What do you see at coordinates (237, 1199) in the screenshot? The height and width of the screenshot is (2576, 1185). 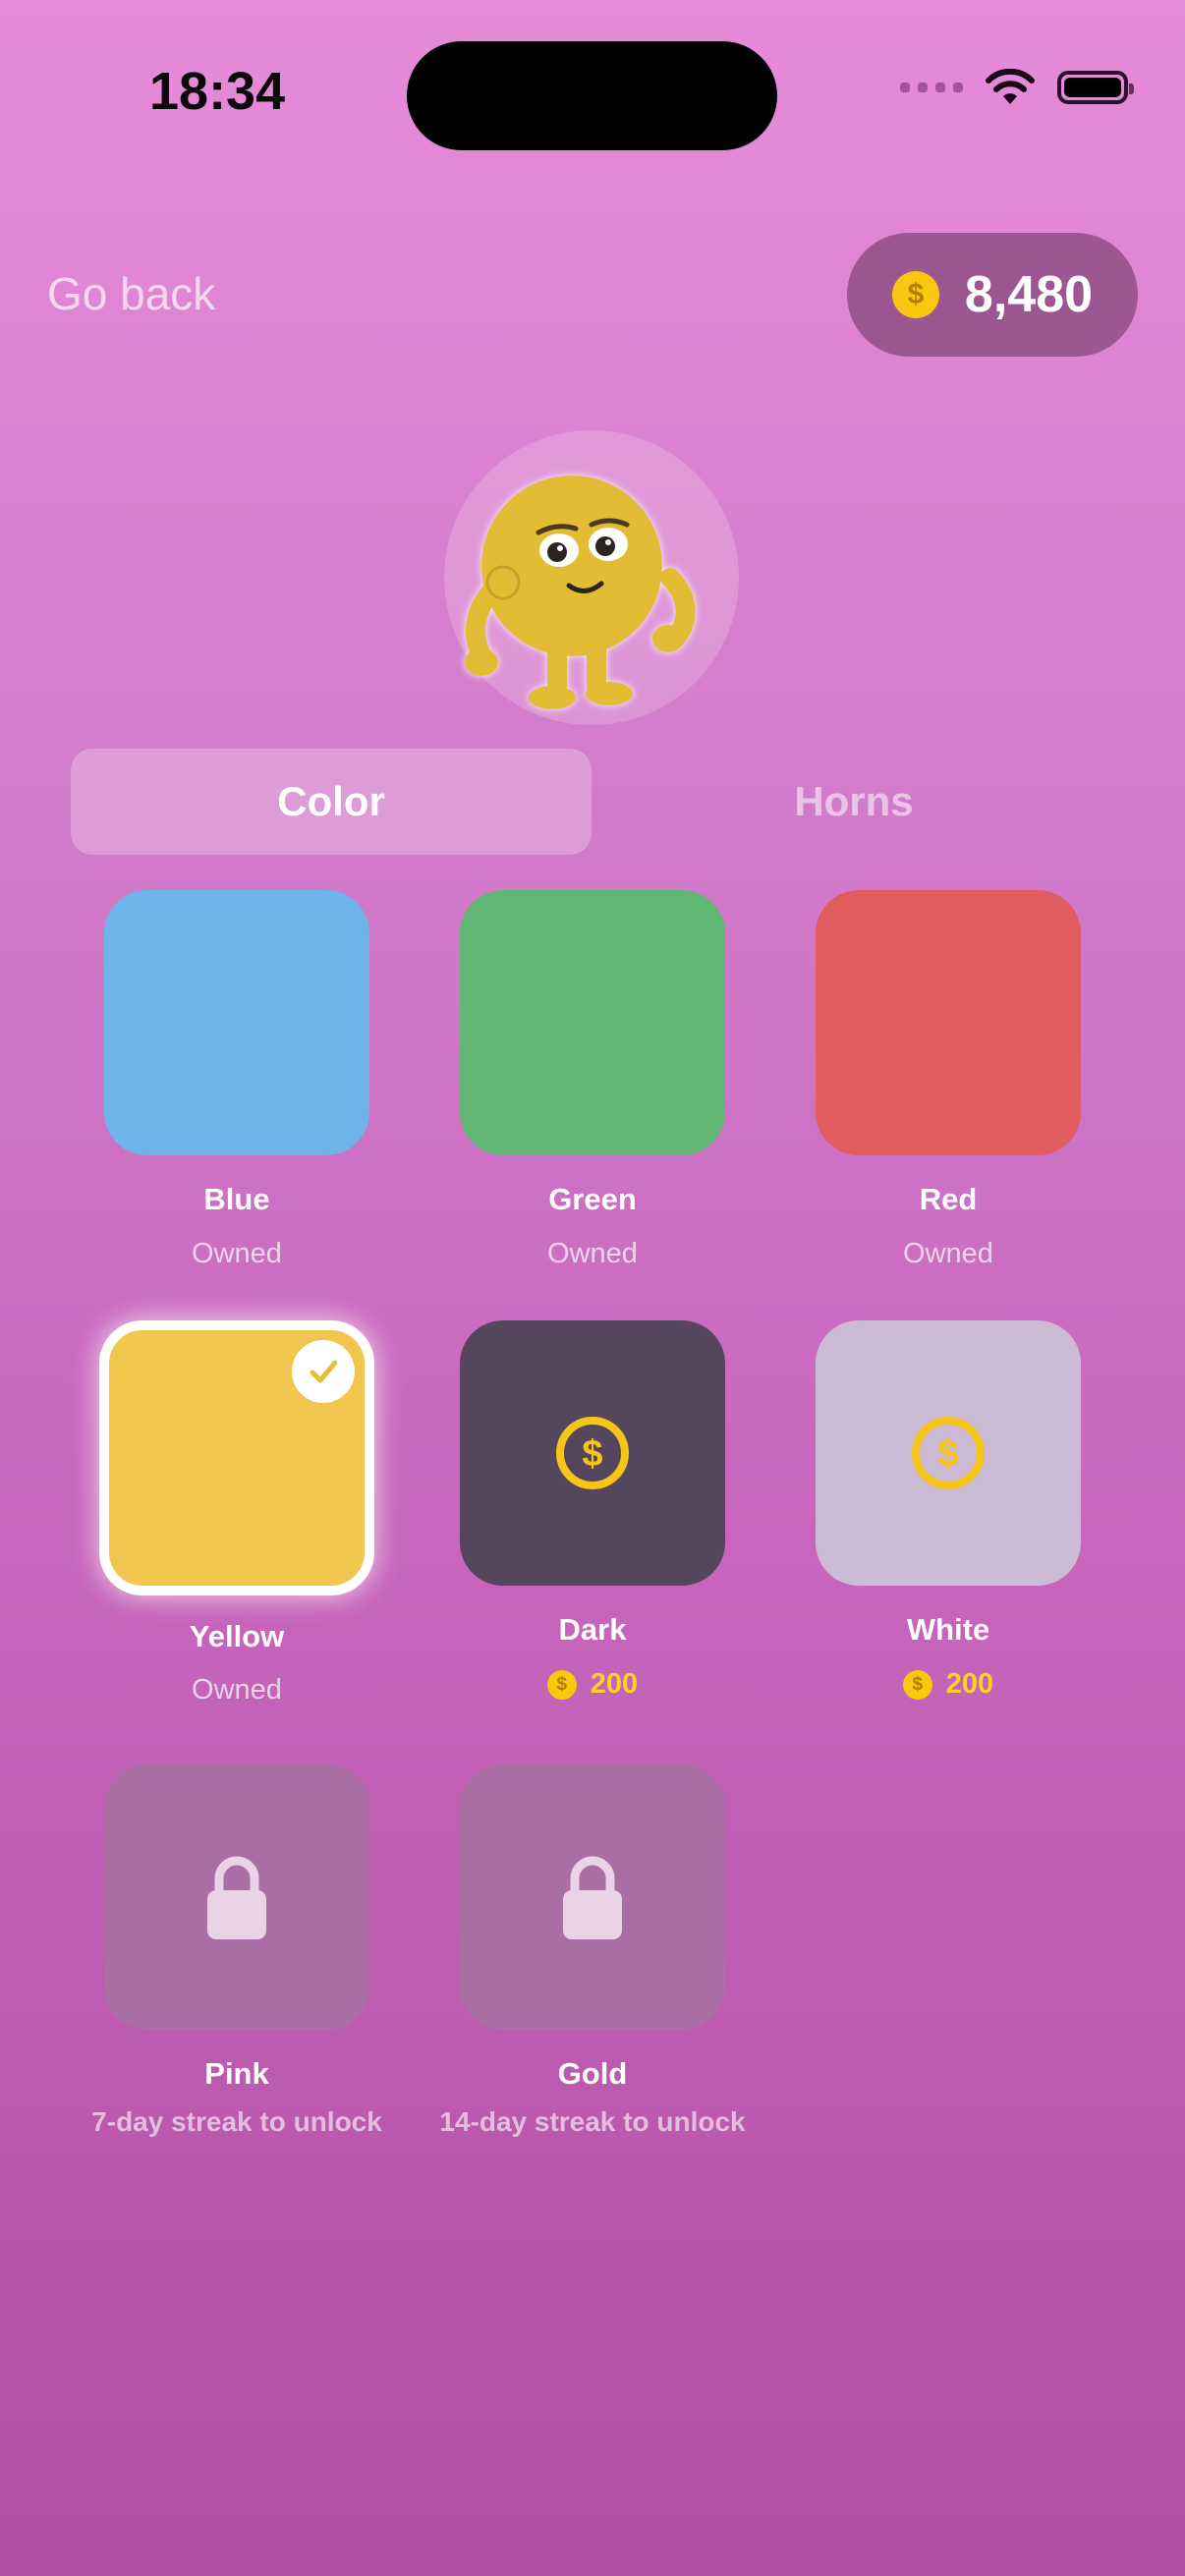 I see `item-name: Blue` at bounding box center [237, 1199].